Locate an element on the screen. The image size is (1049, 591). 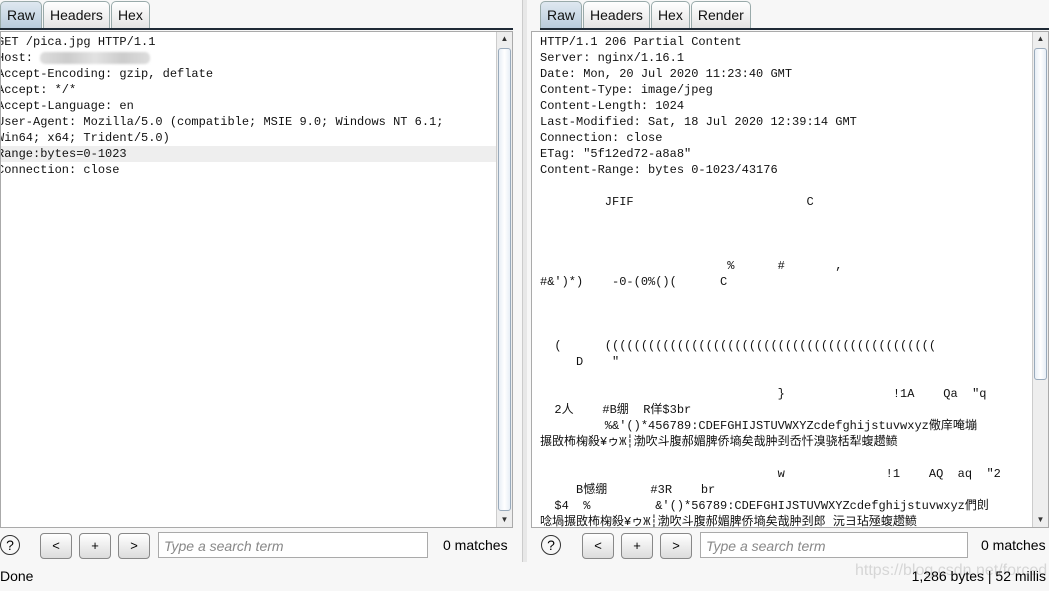
text-line: w !1 AQ aq "2 is located at coordinates (770, 474).